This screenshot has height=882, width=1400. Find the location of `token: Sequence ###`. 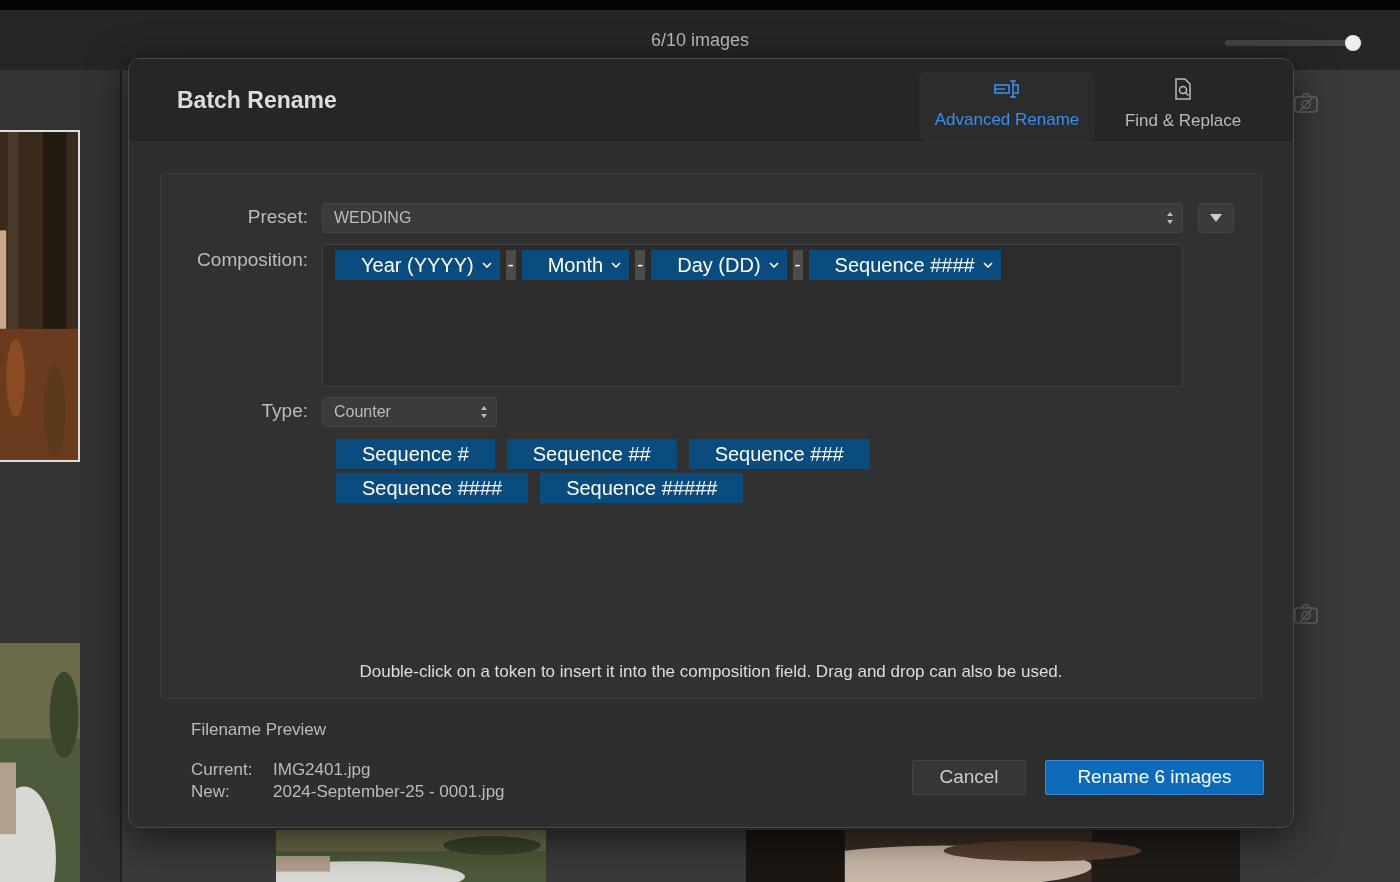

token: Sequence ### is located at coordinates (779, 454).